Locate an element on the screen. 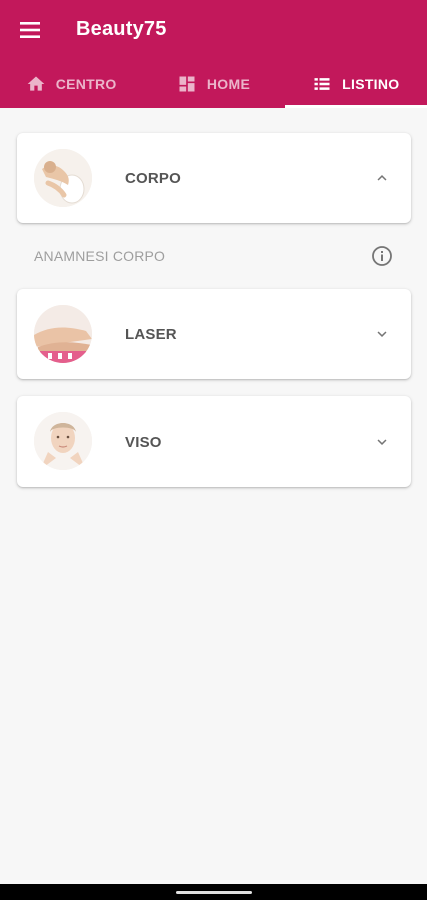 The width and height of the screenshot is (427, 900). tab-centro: CENTRO is located at coordinates (71, 84).